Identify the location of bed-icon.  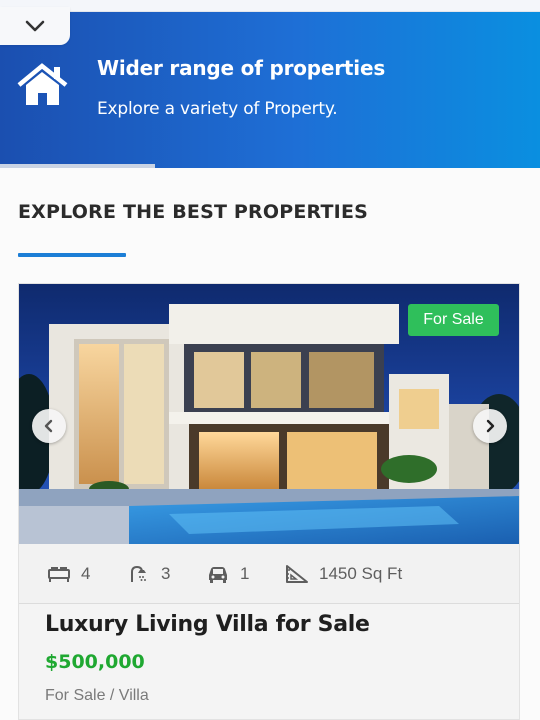
(59, 574).